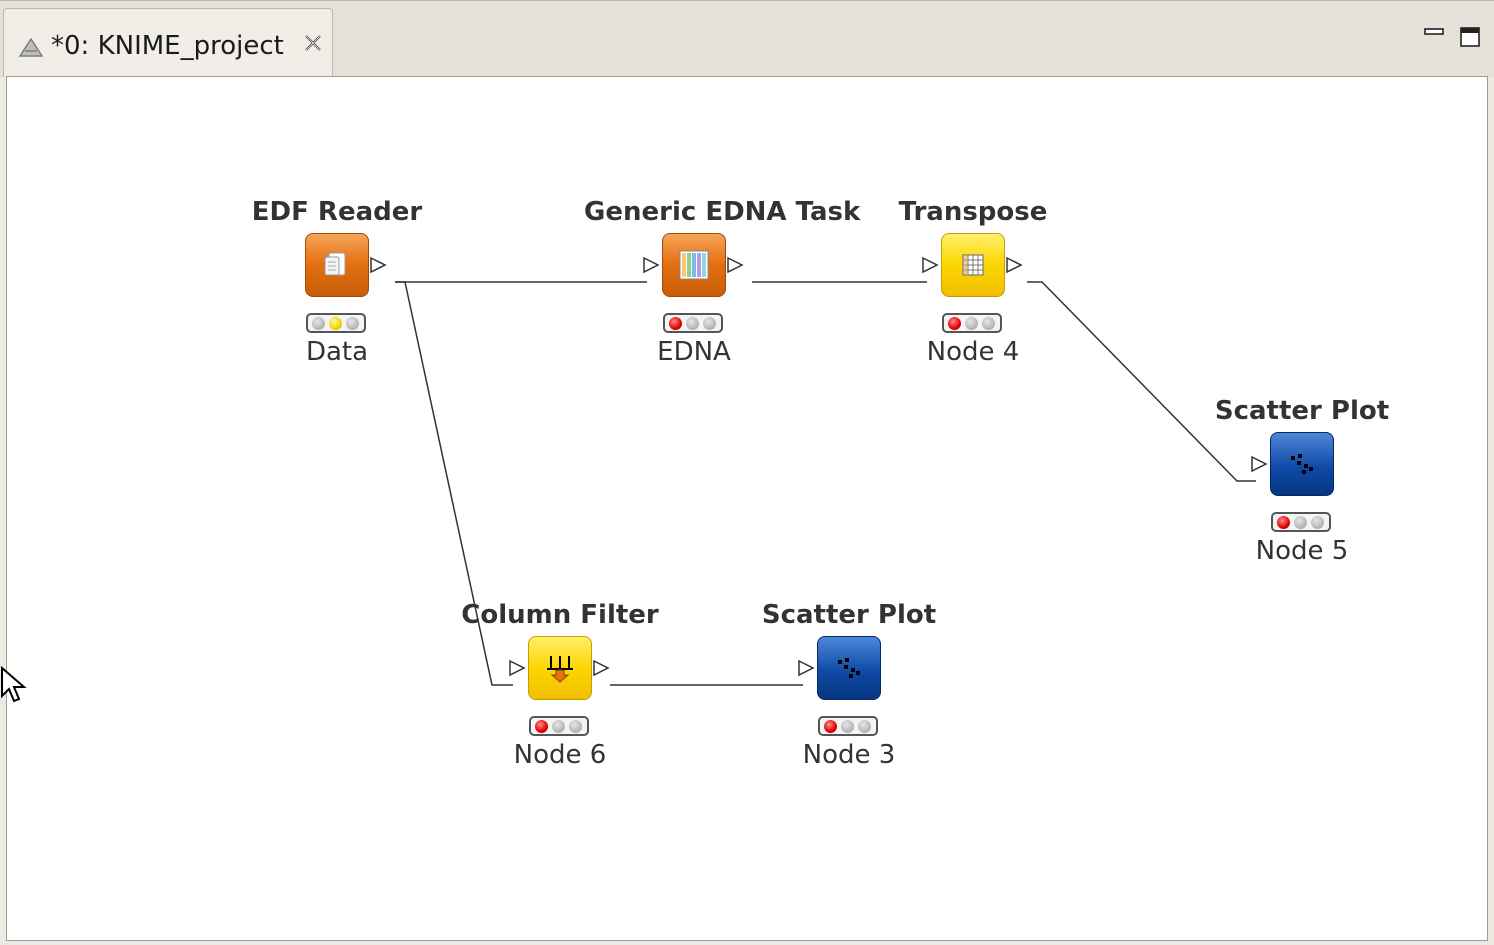 The height and width of the screenshot is (945, 1494). I want to click on tab-knime-project: *0: KNIME_project, so click(168, 42).